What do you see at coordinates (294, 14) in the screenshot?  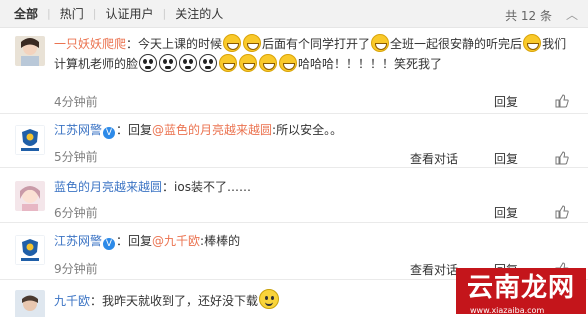 I see `comment-filter-bar: 全部 | 热门 | 认证用户 | 关注的人 共 12 条 ︿` at bounding box center [294, 14].